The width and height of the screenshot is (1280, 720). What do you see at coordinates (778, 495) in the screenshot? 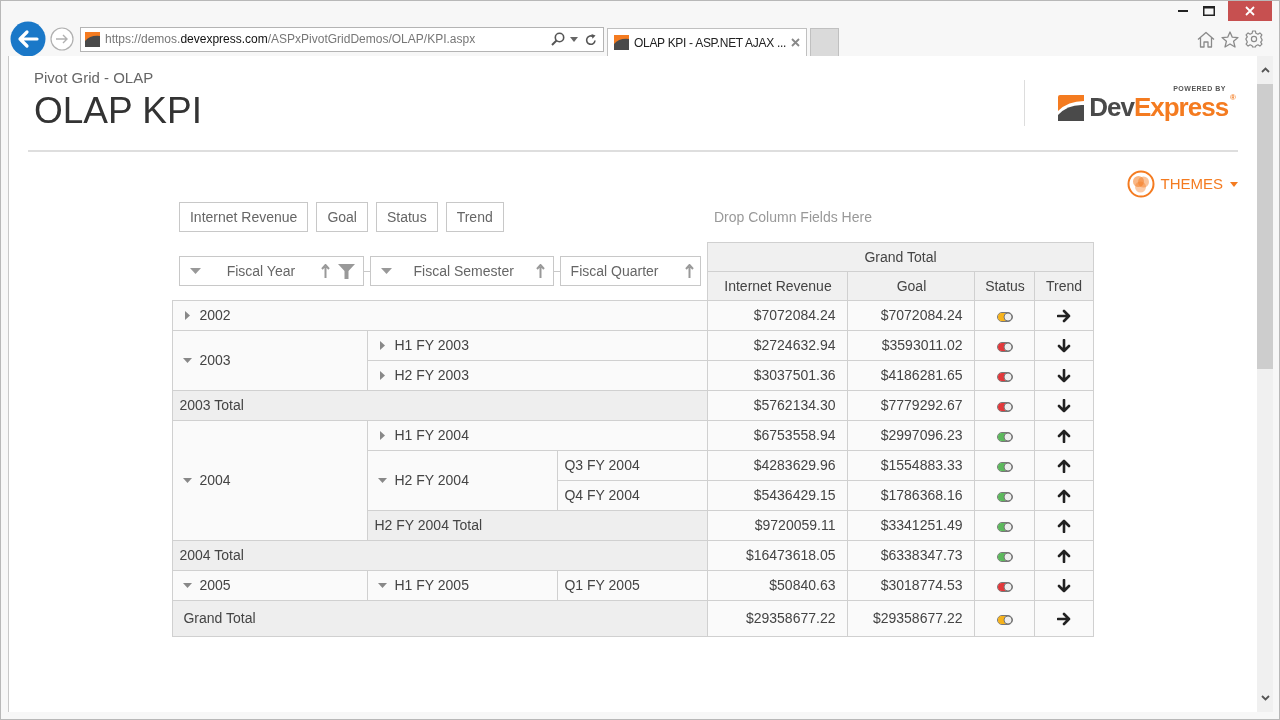
I see `value-cell: $5436429.15` at bounding box center [778, 495].